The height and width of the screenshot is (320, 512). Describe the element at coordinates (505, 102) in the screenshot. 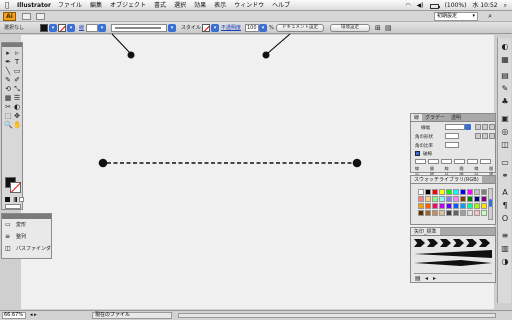

I see `symbols-panel-icon: ♣` at that location.